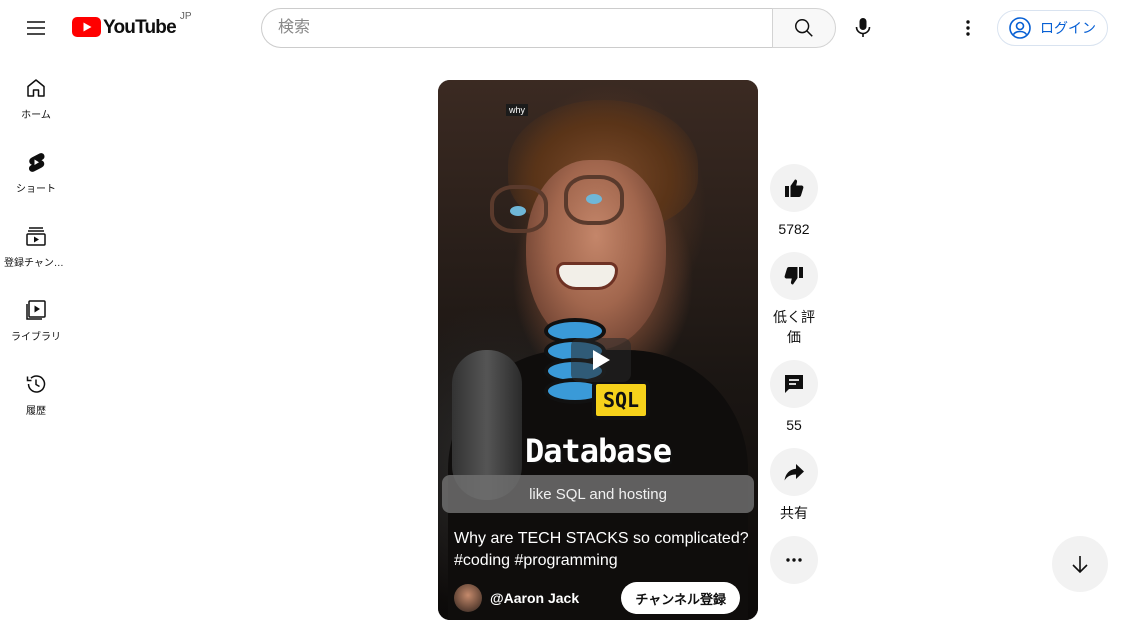 This screenshot has width=1124, height=620. What do you see at coordinates (36, 411) in the screenshot?
I see `sidebar-item-label: 履歴` at bounding box center [36, 411].